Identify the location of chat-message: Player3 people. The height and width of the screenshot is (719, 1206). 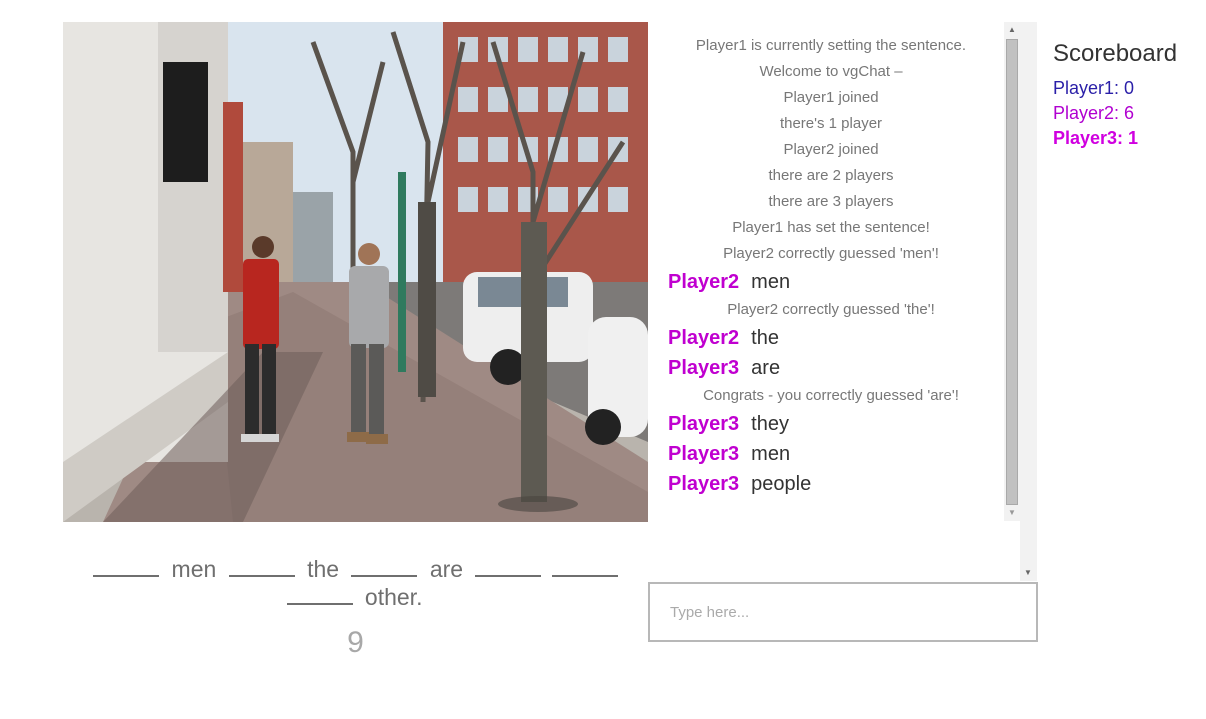
(831, 484).